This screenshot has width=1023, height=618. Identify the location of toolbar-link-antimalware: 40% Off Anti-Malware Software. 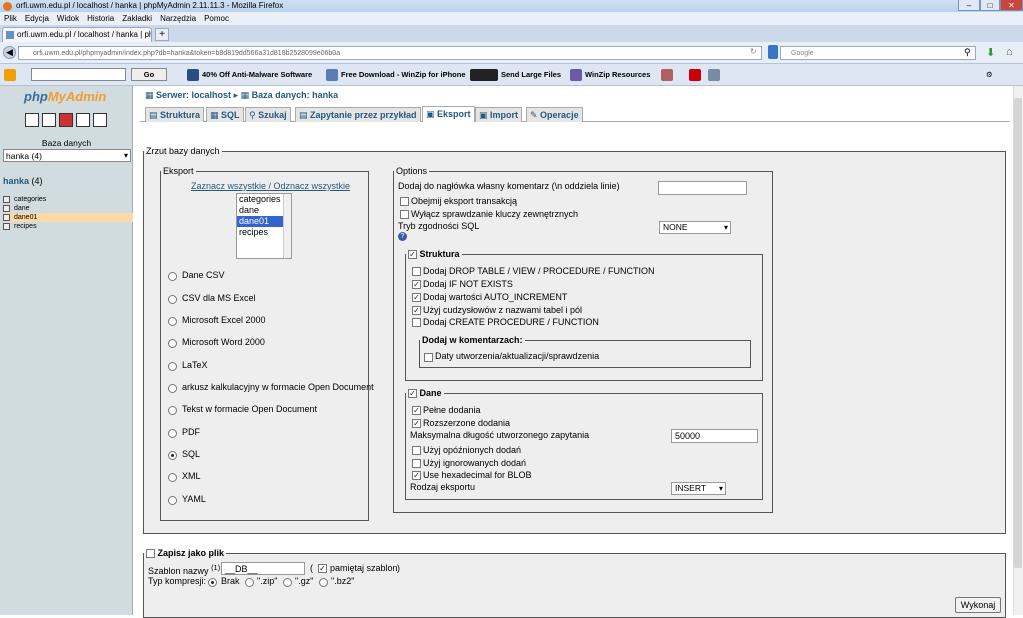
(249, 75).